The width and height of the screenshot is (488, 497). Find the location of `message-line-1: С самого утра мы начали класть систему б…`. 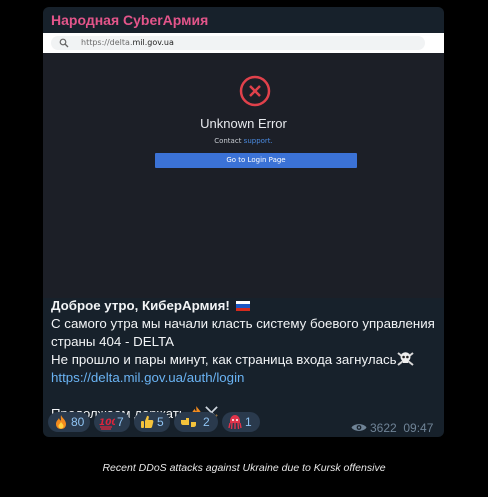

message-line-1: С самого утра мы начали класть систему б… is located at coordinates (243, 332).